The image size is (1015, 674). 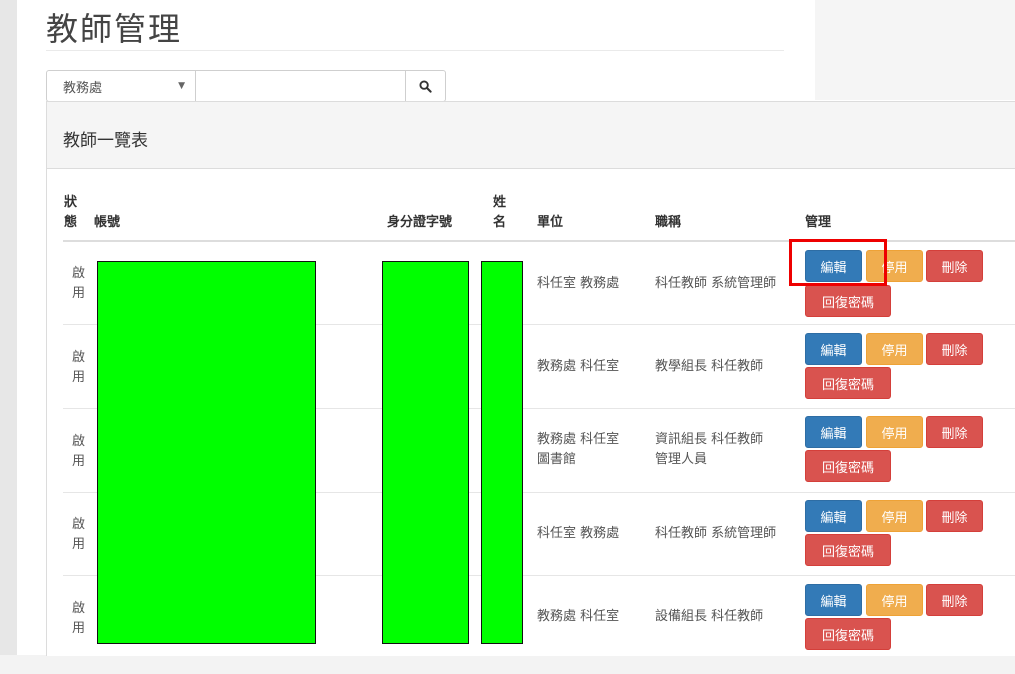 What do you see at coordinates (502, 452) in the screenshot?
I see `redacted-name-column` at bounding box center [502, 452].